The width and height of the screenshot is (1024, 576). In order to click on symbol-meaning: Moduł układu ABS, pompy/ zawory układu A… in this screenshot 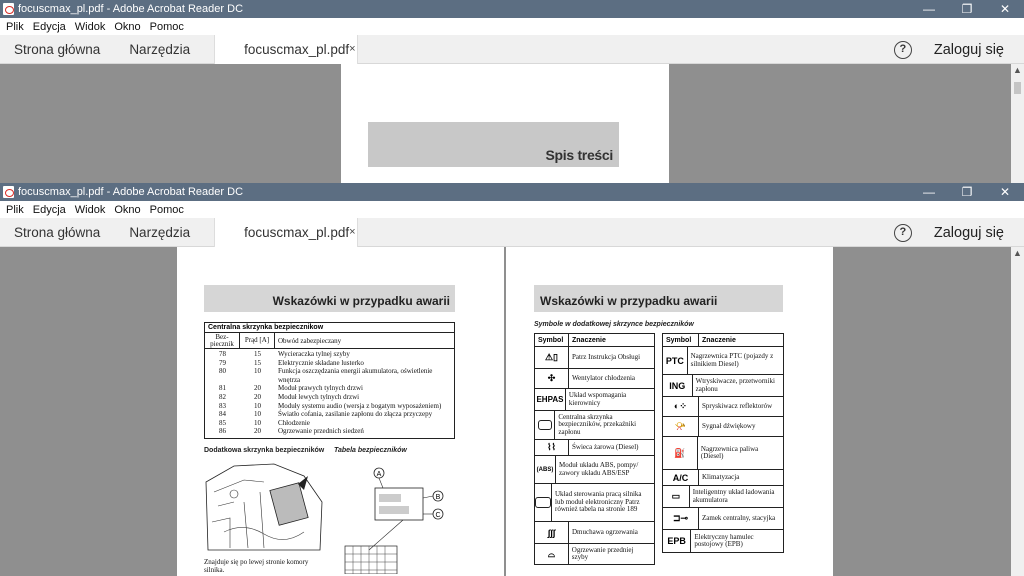, I will do `click(599, 469)`.